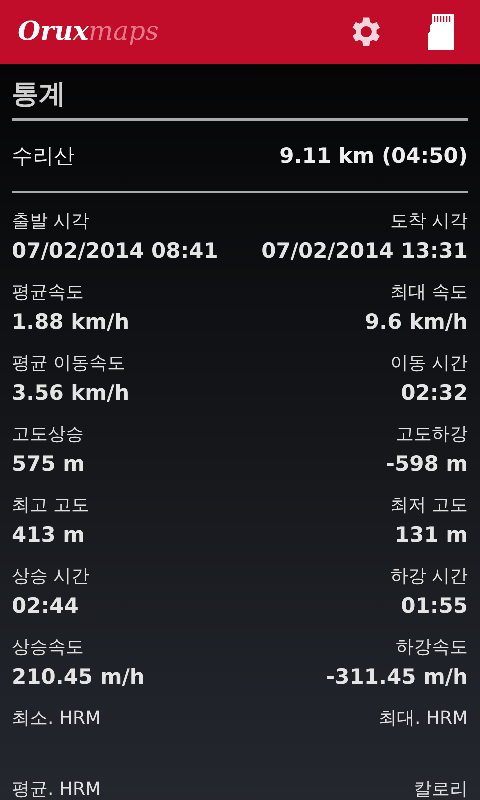 This screenshot has height=800, width=480. I want to click on stat-value: -311.45 m/h, so click(397, 677).